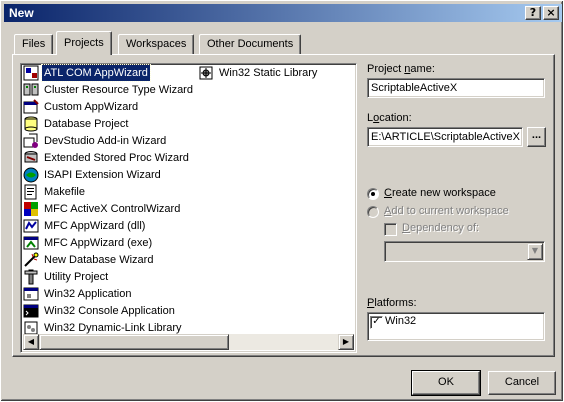  I want to click on platforms-list: ✓ Win32, so click(456, 326).